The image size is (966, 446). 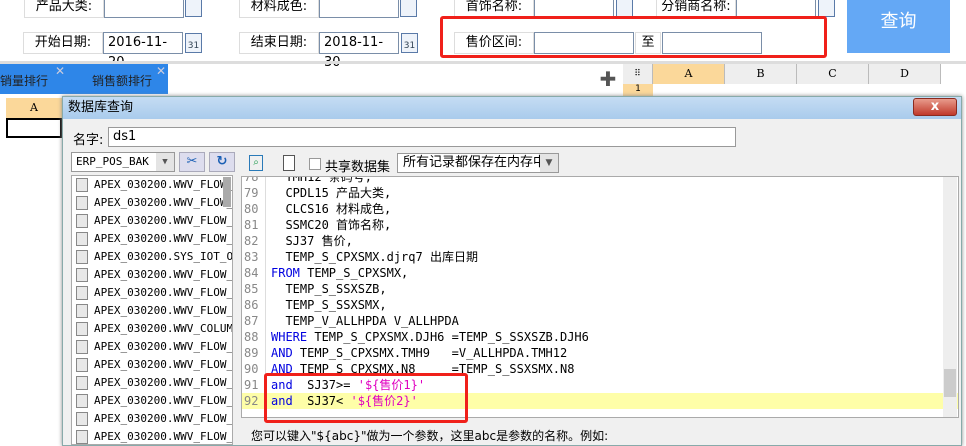 I want to click on new-file-icon, so click(x=289, y=163).